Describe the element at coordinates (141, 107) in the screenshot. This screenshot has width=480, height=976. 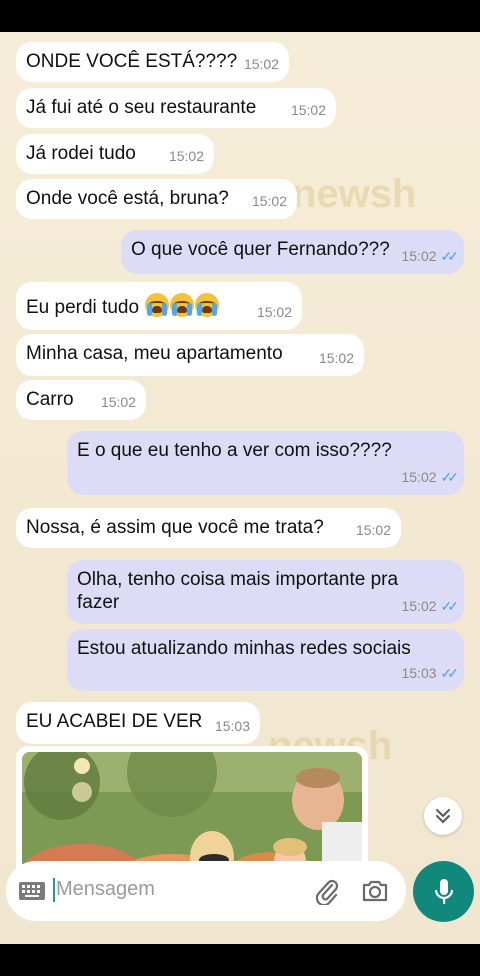
I see `message-text: Já fui até o seu restaurante` at that location.